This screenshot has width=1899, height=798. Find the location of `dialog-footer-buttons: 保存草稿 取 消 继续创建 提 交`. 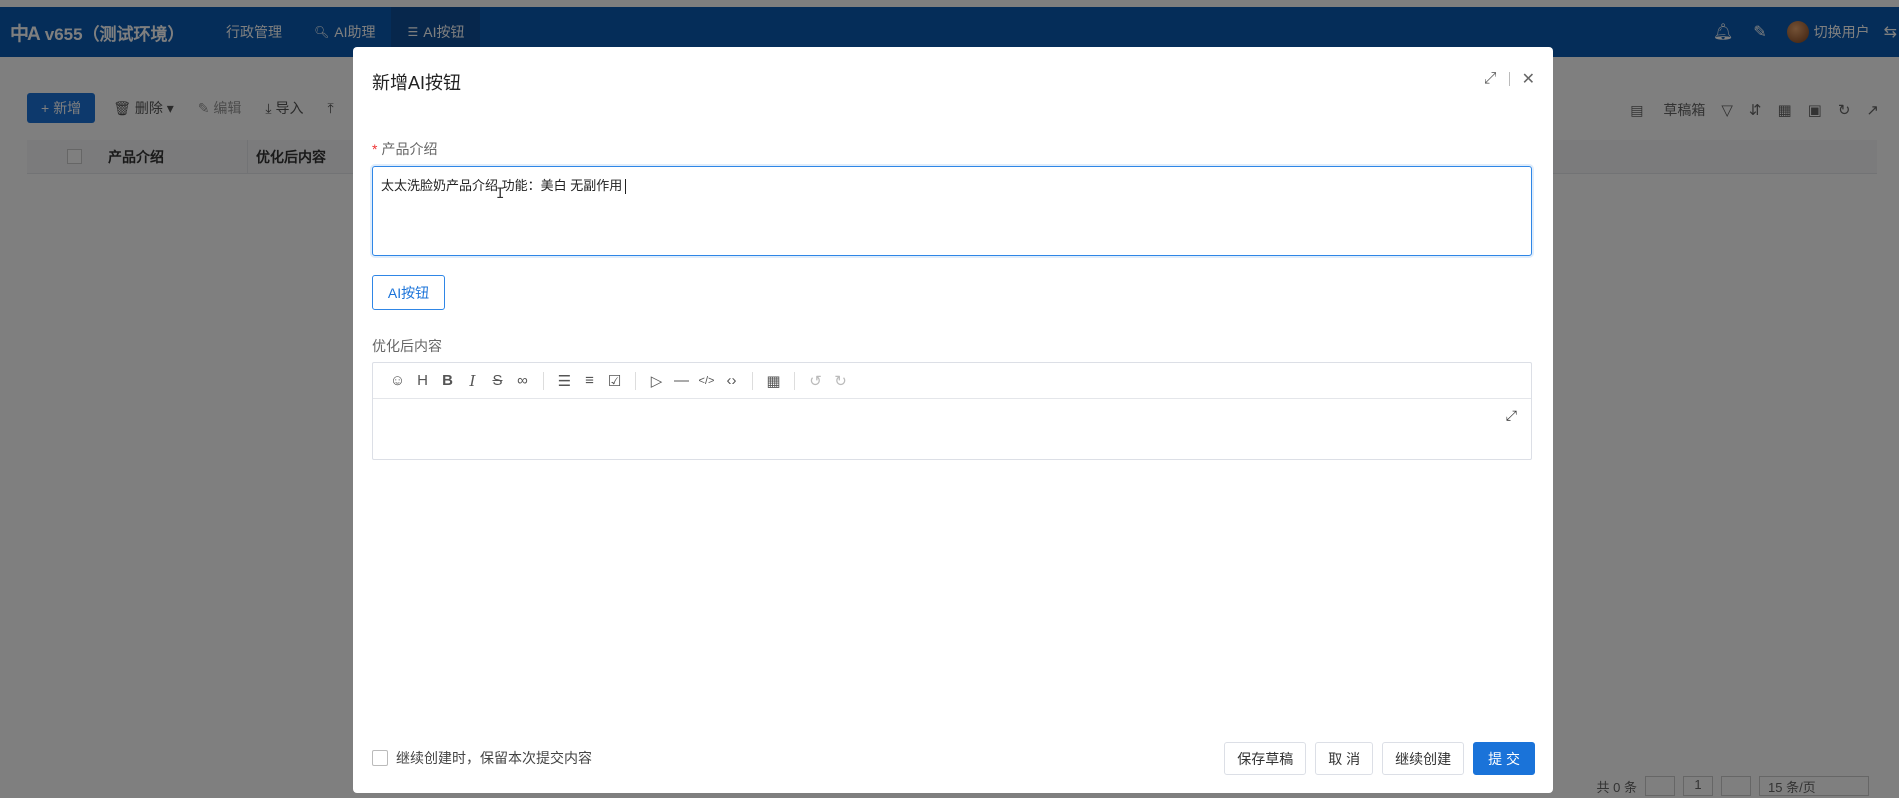

dialog-footer-buttons: 保存草稿 取 消 继续创建 提 交 is located at coordinates (1375, 758).